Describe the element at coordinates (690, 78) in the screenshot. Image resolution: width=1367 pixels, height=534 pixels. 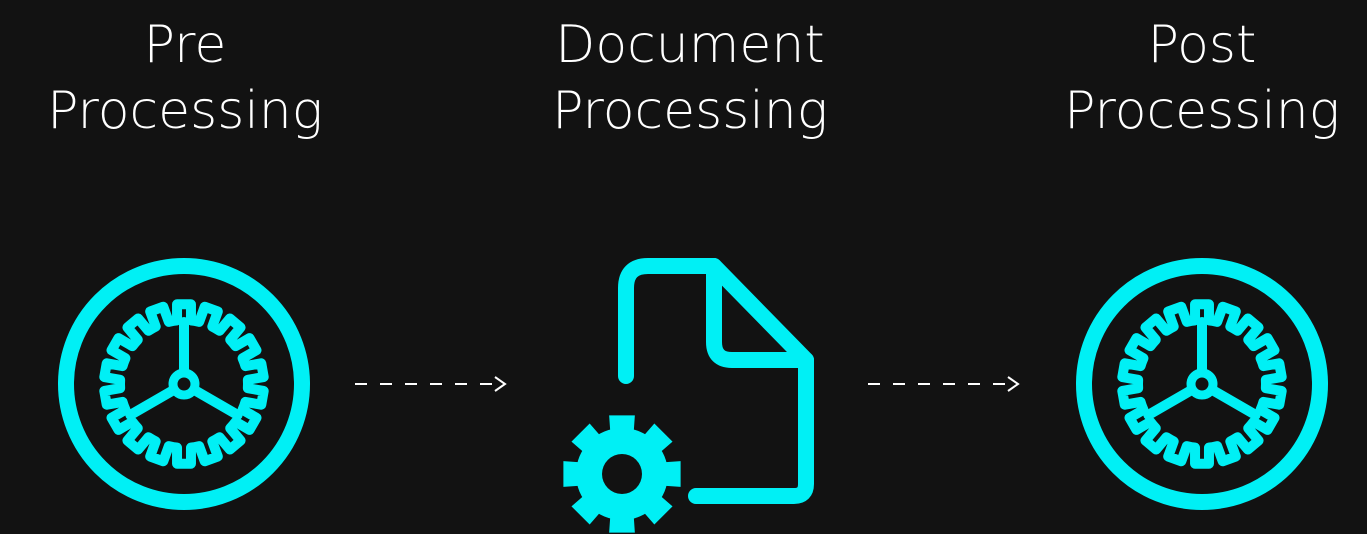
I see `stage-title-document: Document Processing` at that location.